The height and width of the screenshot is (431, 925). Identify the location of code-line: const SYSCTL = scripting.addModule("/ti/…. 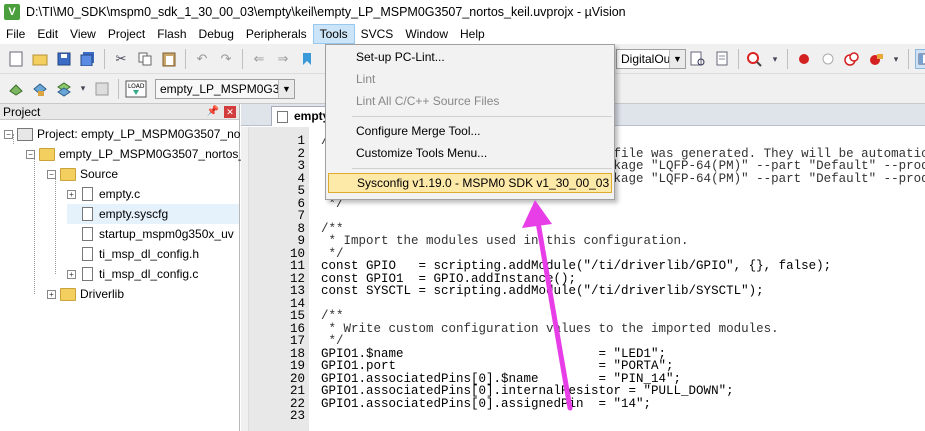
(542, 291).